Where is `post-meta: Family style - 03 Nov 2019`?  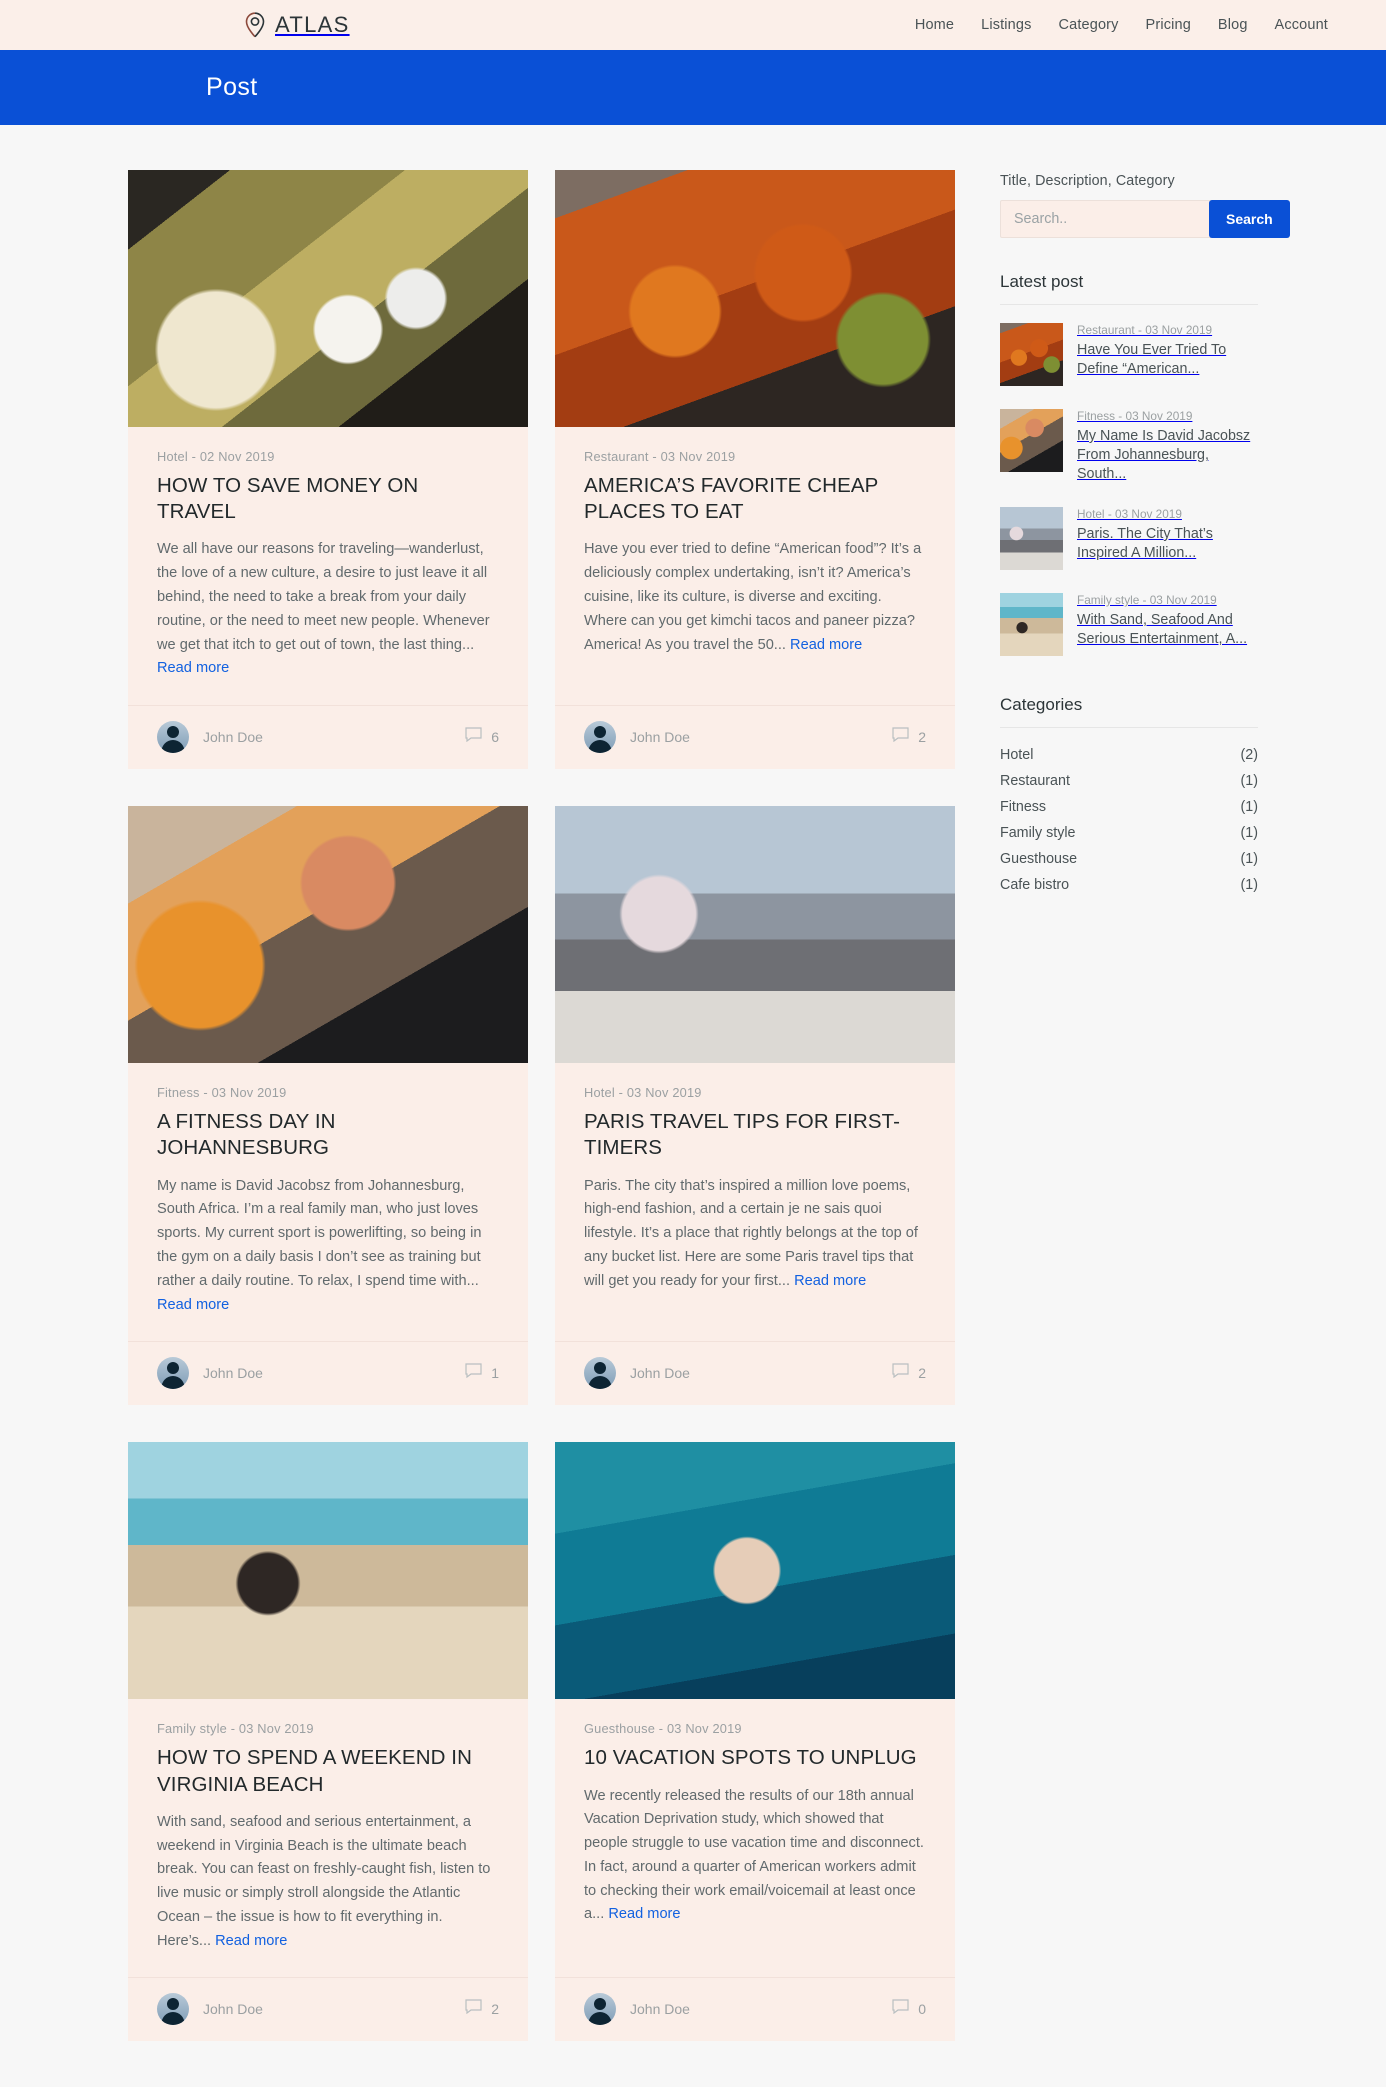 post-meta: Family style - 03 Nov 2019 is located at coordinates (235, 1729).